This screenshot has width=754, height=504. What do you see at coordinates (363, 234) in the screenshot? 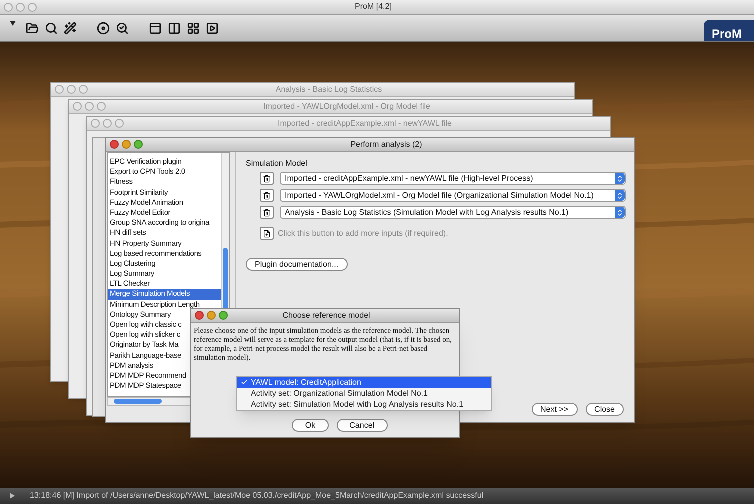
I see `hint-text: Click this button to add more inputs (if required).` at bounding box center [363, 234].